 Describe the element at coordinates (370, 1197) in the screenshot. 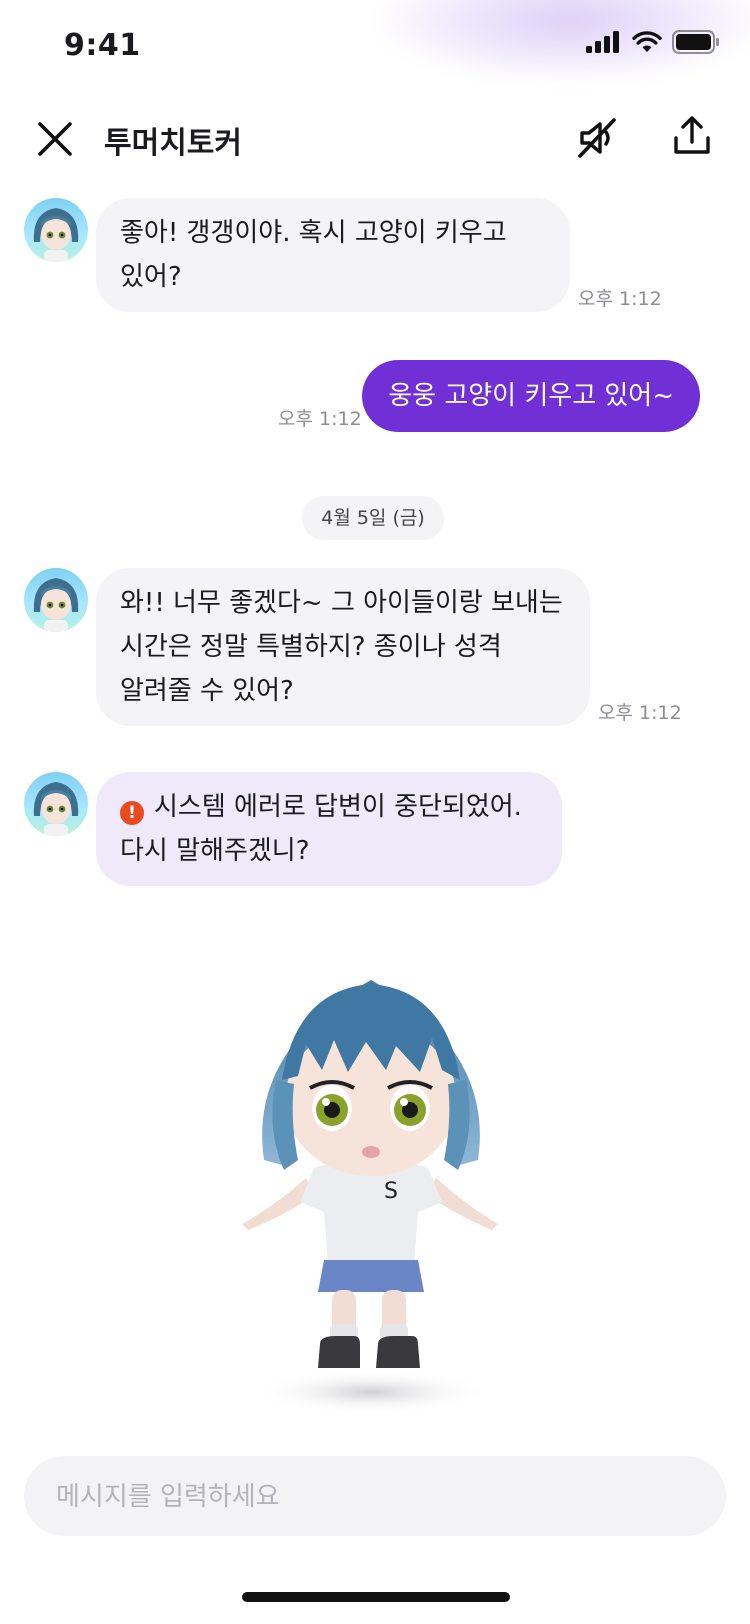

I see `character-figure: S` at that location.